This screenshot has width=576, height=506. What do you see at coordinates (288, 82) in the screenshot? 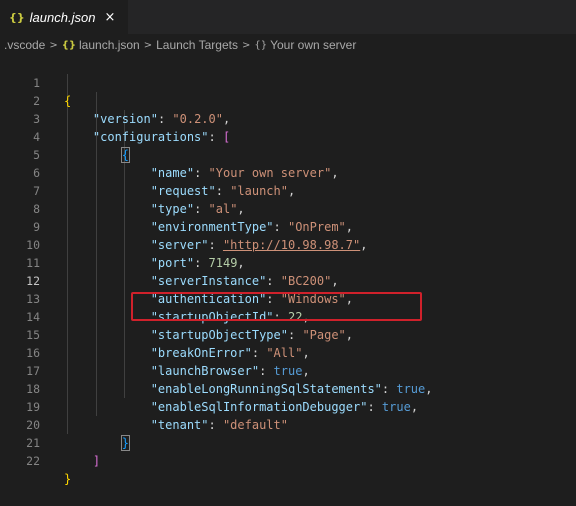
I see `code-line: 1 {` at bounding box center [288, 82].